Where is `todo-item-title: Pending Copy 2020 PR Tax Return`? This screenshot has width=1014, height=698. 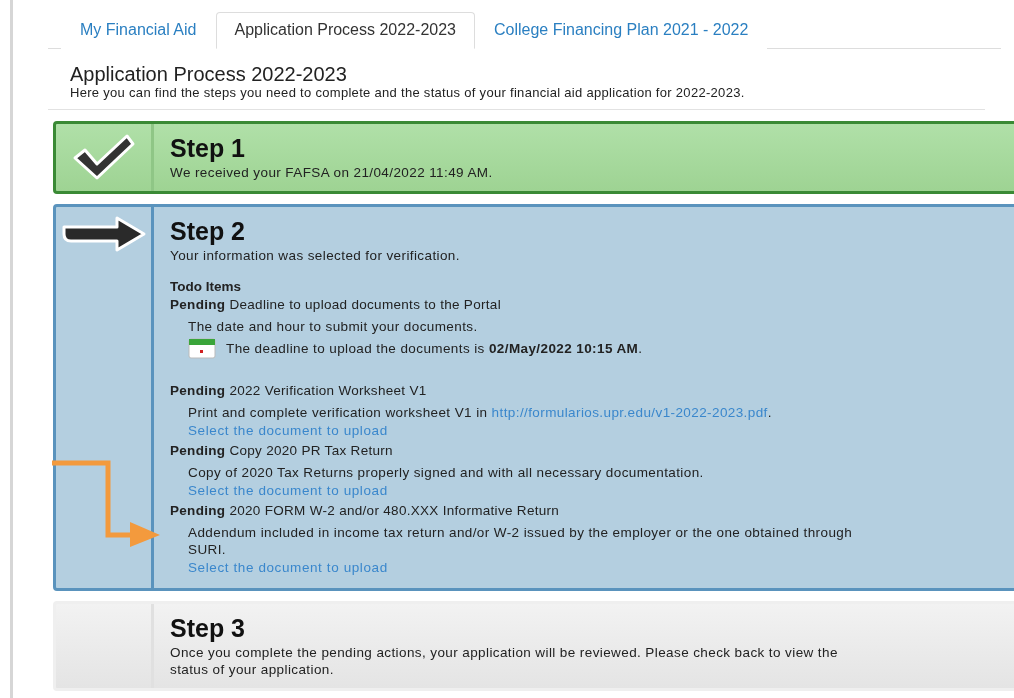 todo-item-title: Pending Copy 2020 PR Tax Return is located at coordinates (282, 451).